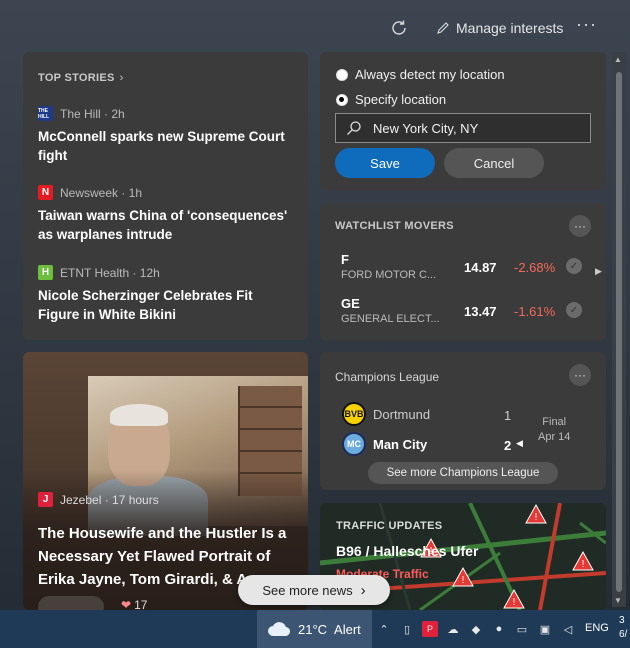  I want to click on weather-widget-button: 21°C Alert, so click(314, 629).